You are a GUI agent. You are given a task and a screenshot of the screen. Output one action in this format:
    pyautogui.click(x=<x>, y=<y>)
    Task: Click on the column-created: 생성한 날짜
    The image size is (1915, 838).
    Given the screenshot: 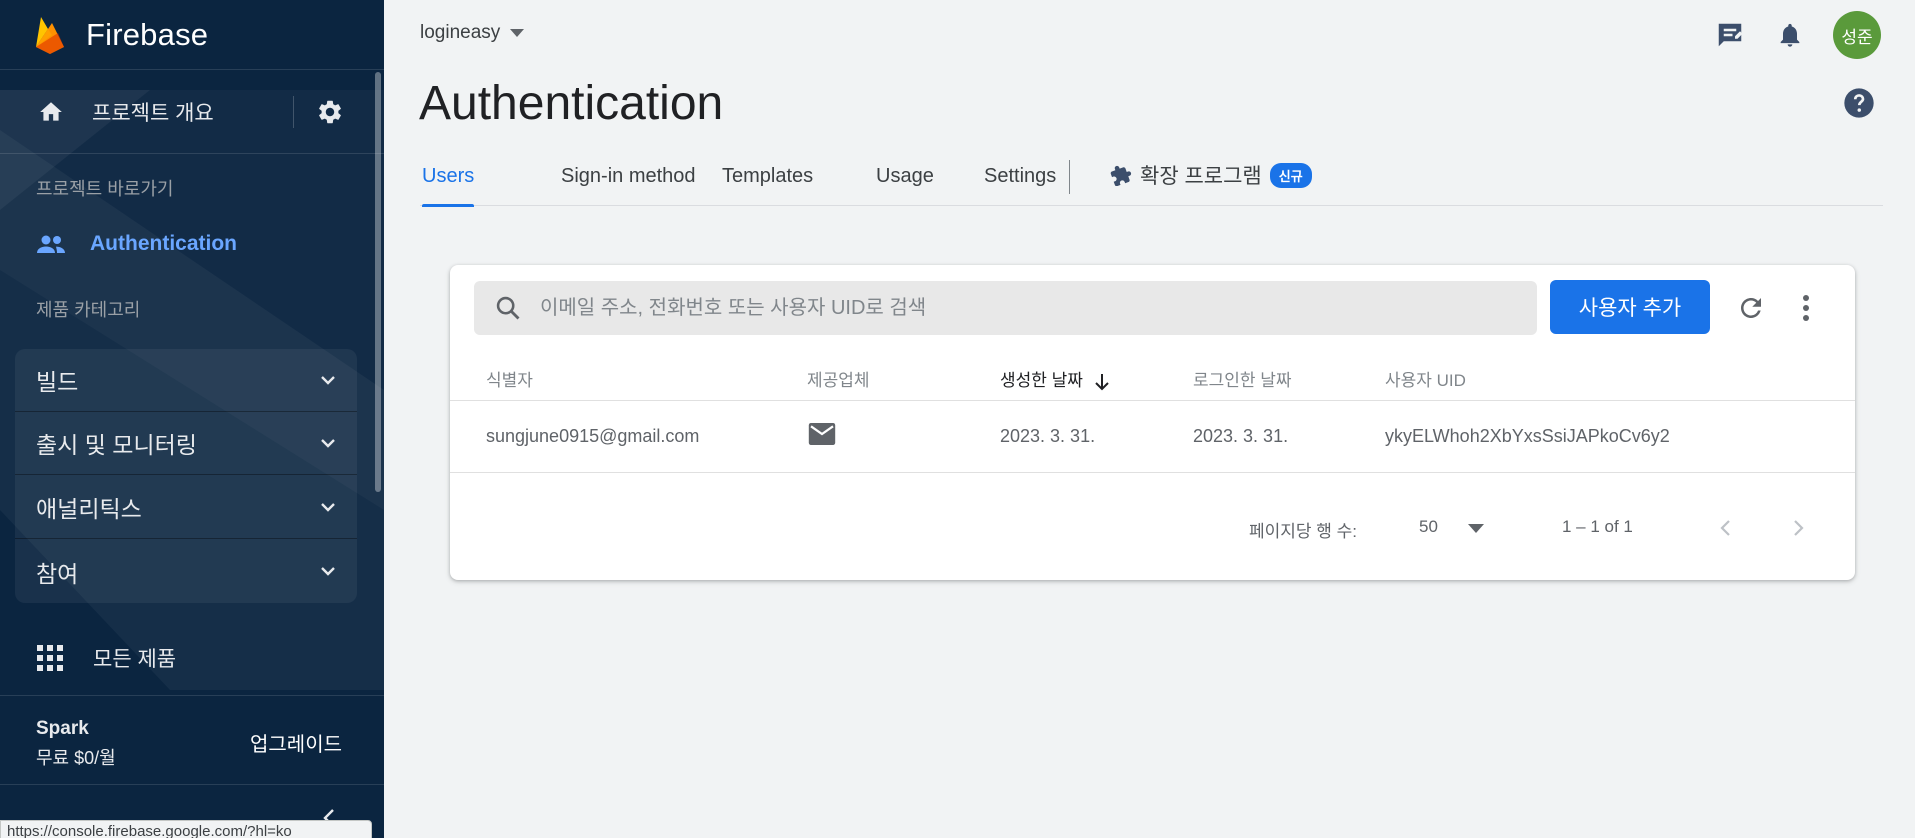 What is the action you would take?
    pyautogui.click(x=1054, y=378)
    